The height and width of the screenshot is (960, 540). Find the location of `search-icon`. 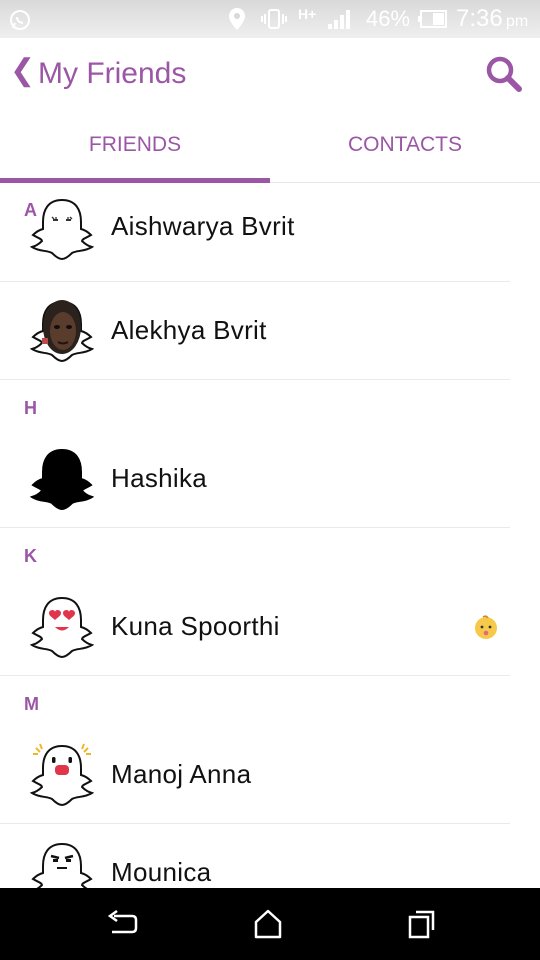

search-icon is located at coordinates (504, 74).